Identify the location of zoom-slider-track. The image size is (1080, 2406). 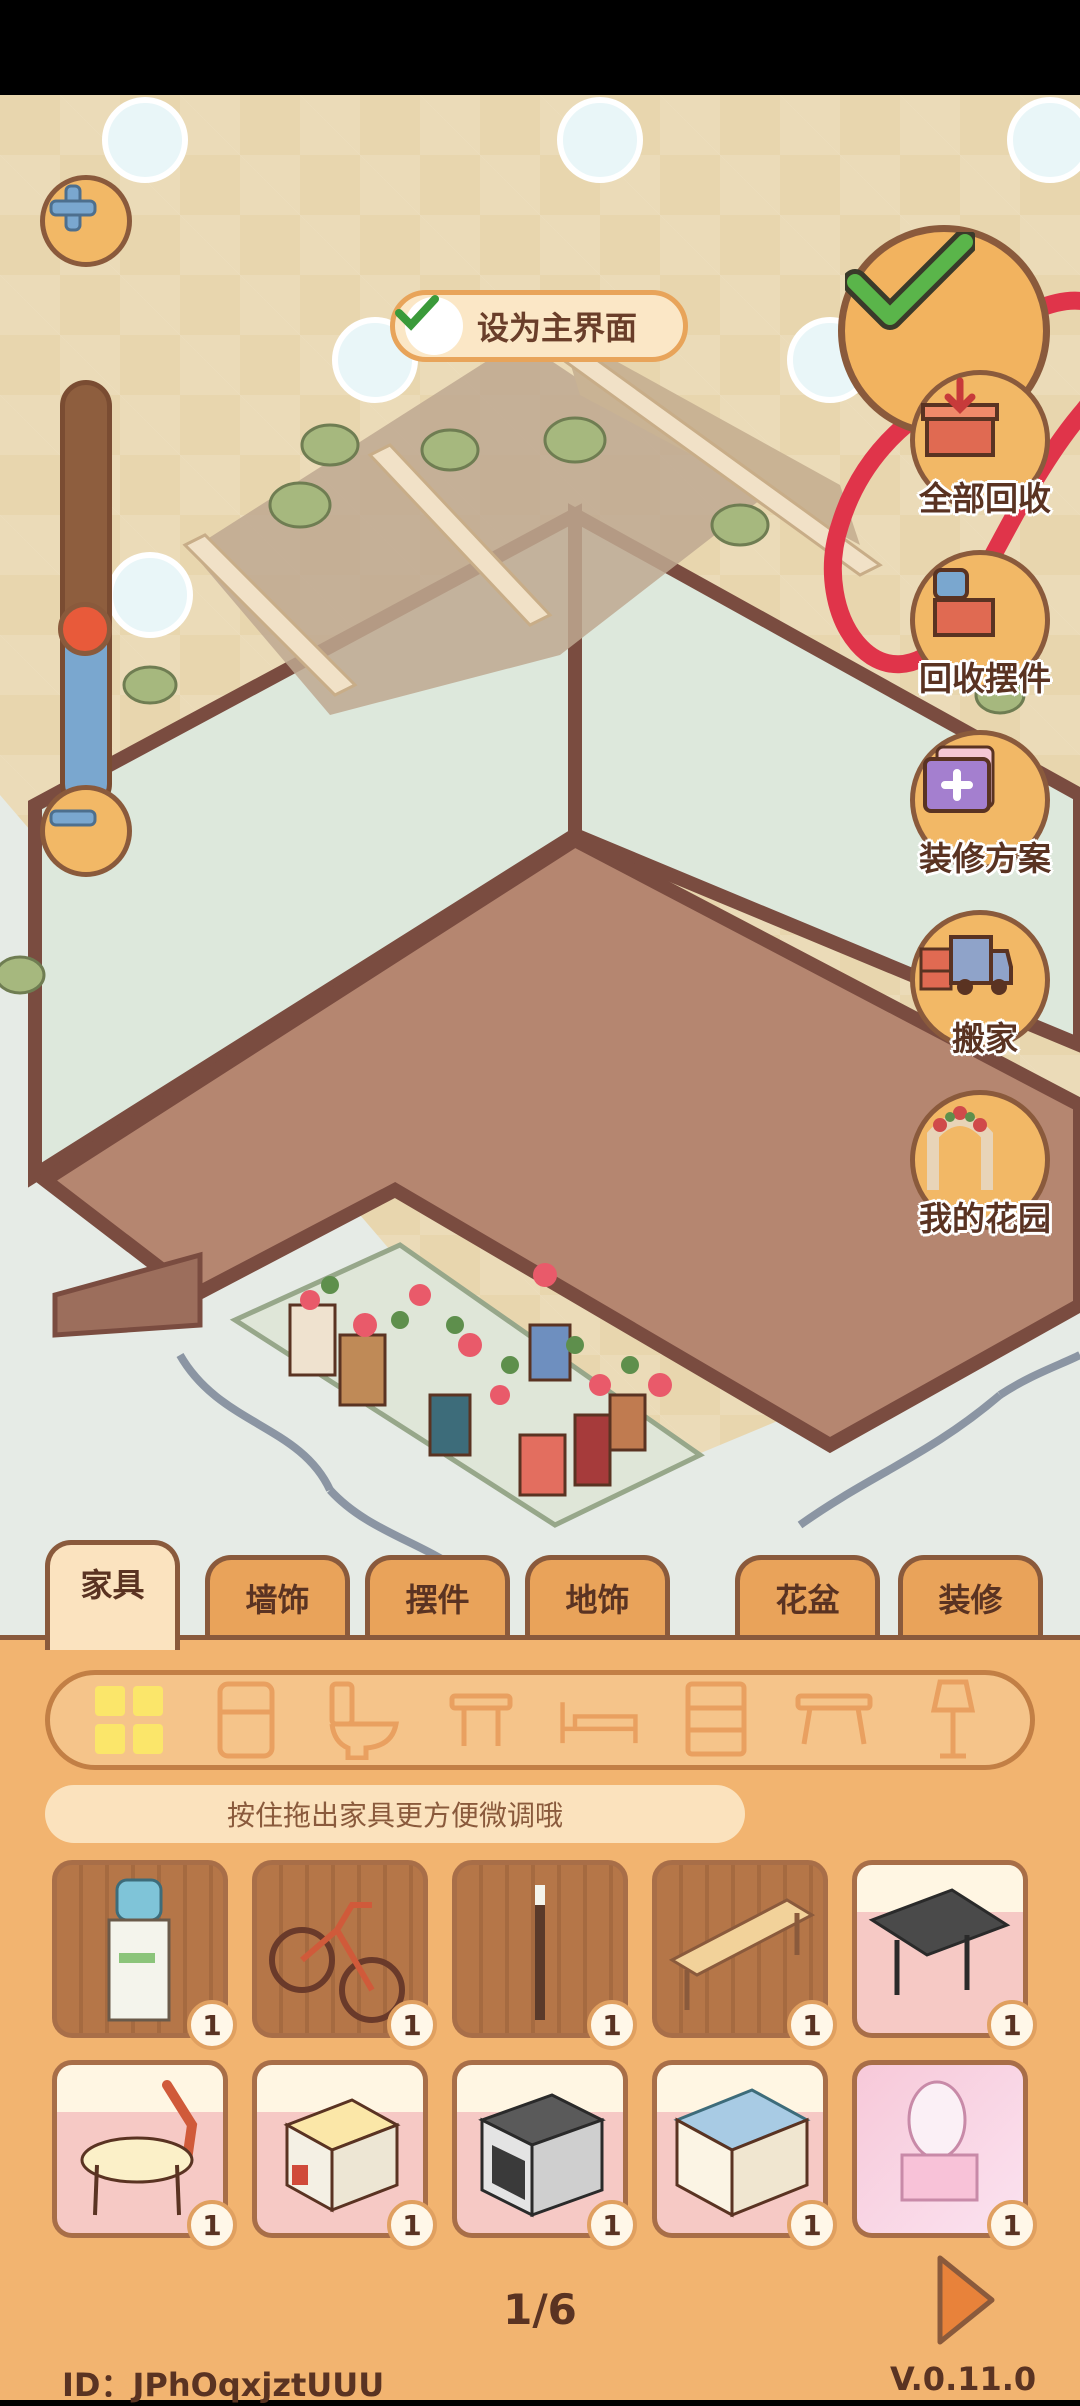
(86, 595).